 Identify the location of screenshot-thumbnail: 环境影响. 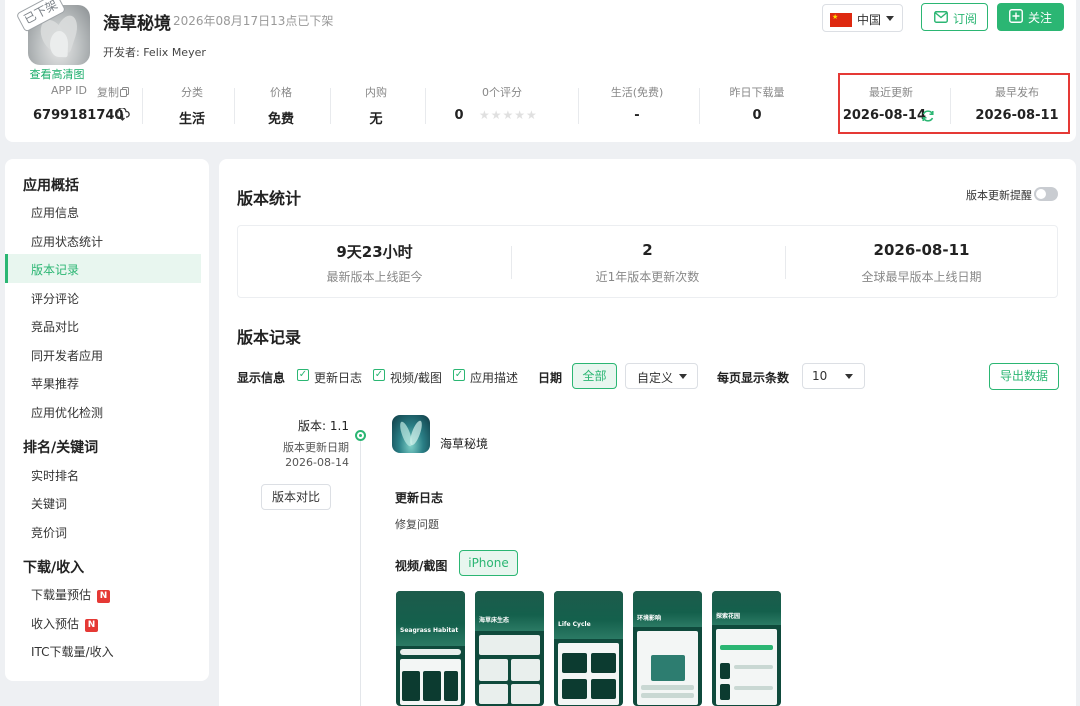
(667, 648).